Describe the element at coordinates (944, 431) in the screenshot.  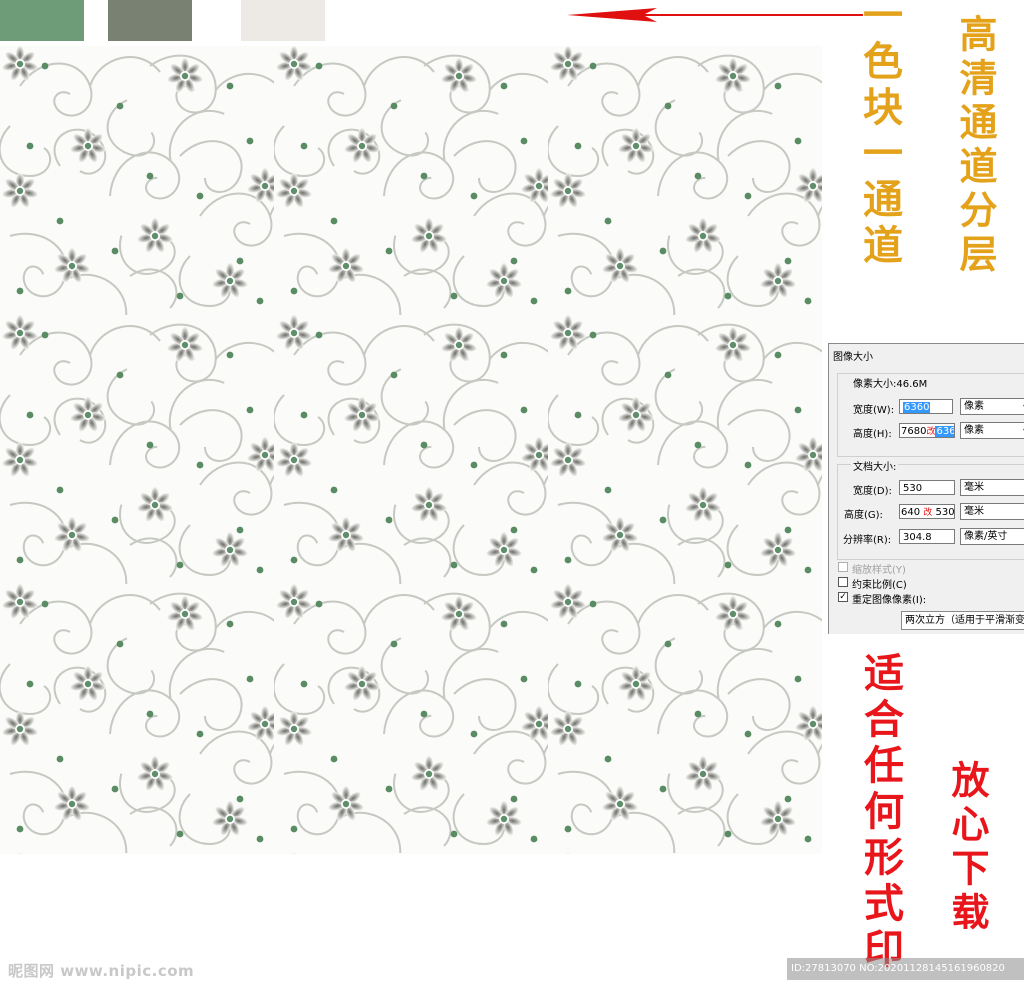
I see `height-new-value: 6360` at that location.